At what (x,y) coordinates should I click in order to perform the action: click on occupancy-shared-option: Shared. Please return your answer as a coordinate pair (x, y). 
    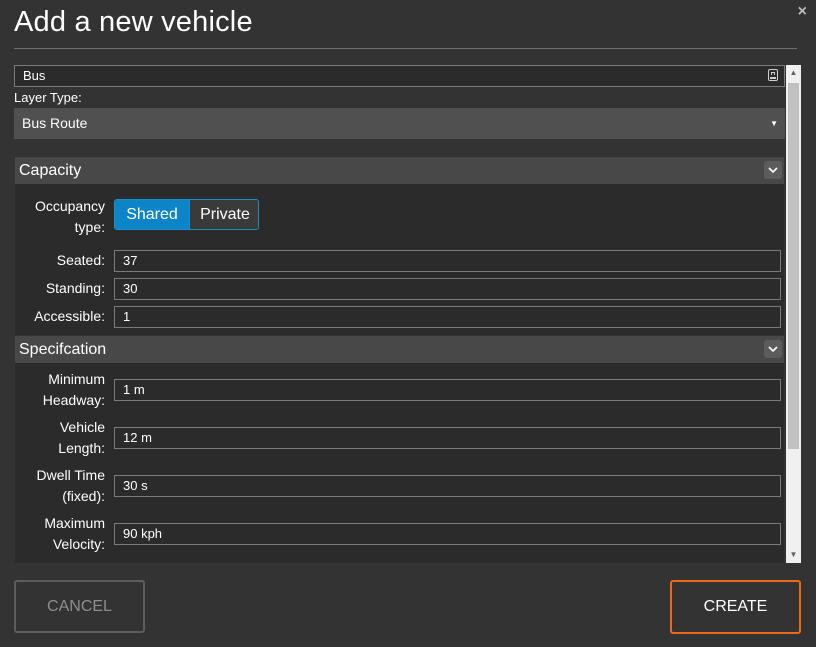
    Looking at the image, I should click on (152, 214).